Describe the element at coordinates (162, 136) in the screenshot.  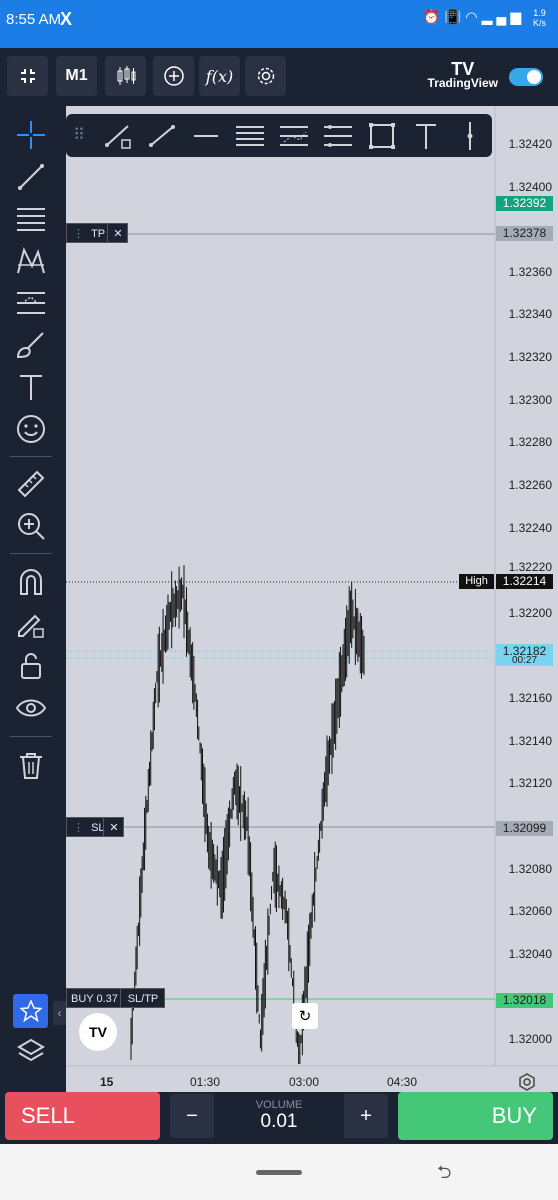
I see `line-tool` at that location.